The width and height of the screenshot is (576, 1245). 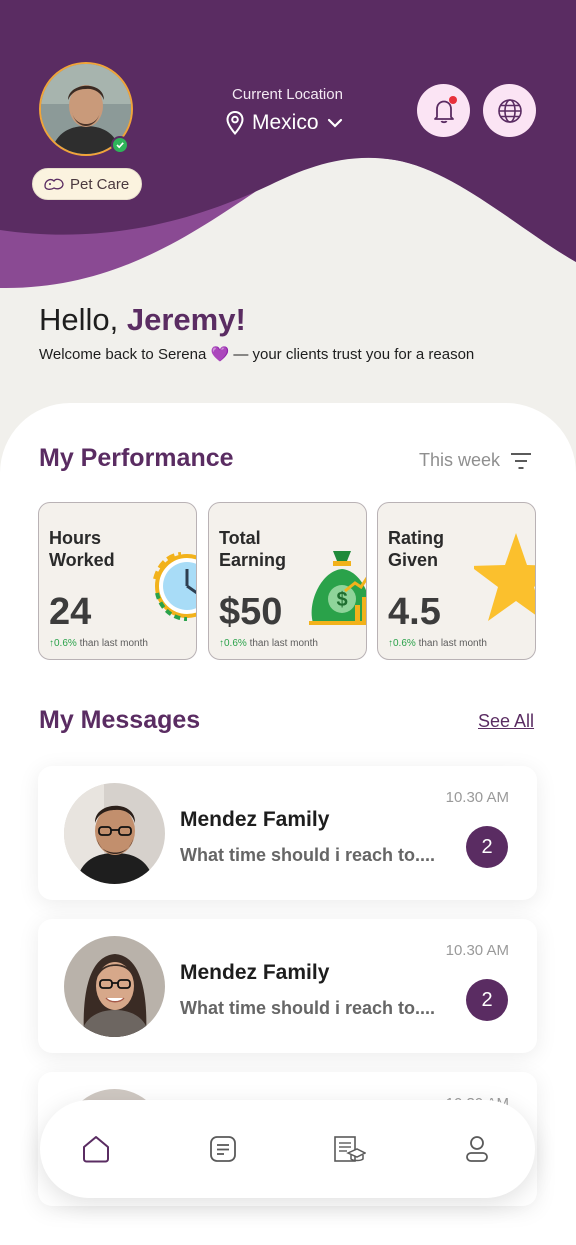 I want to click on card-label: Rating Given, so click(x=416, y=549).